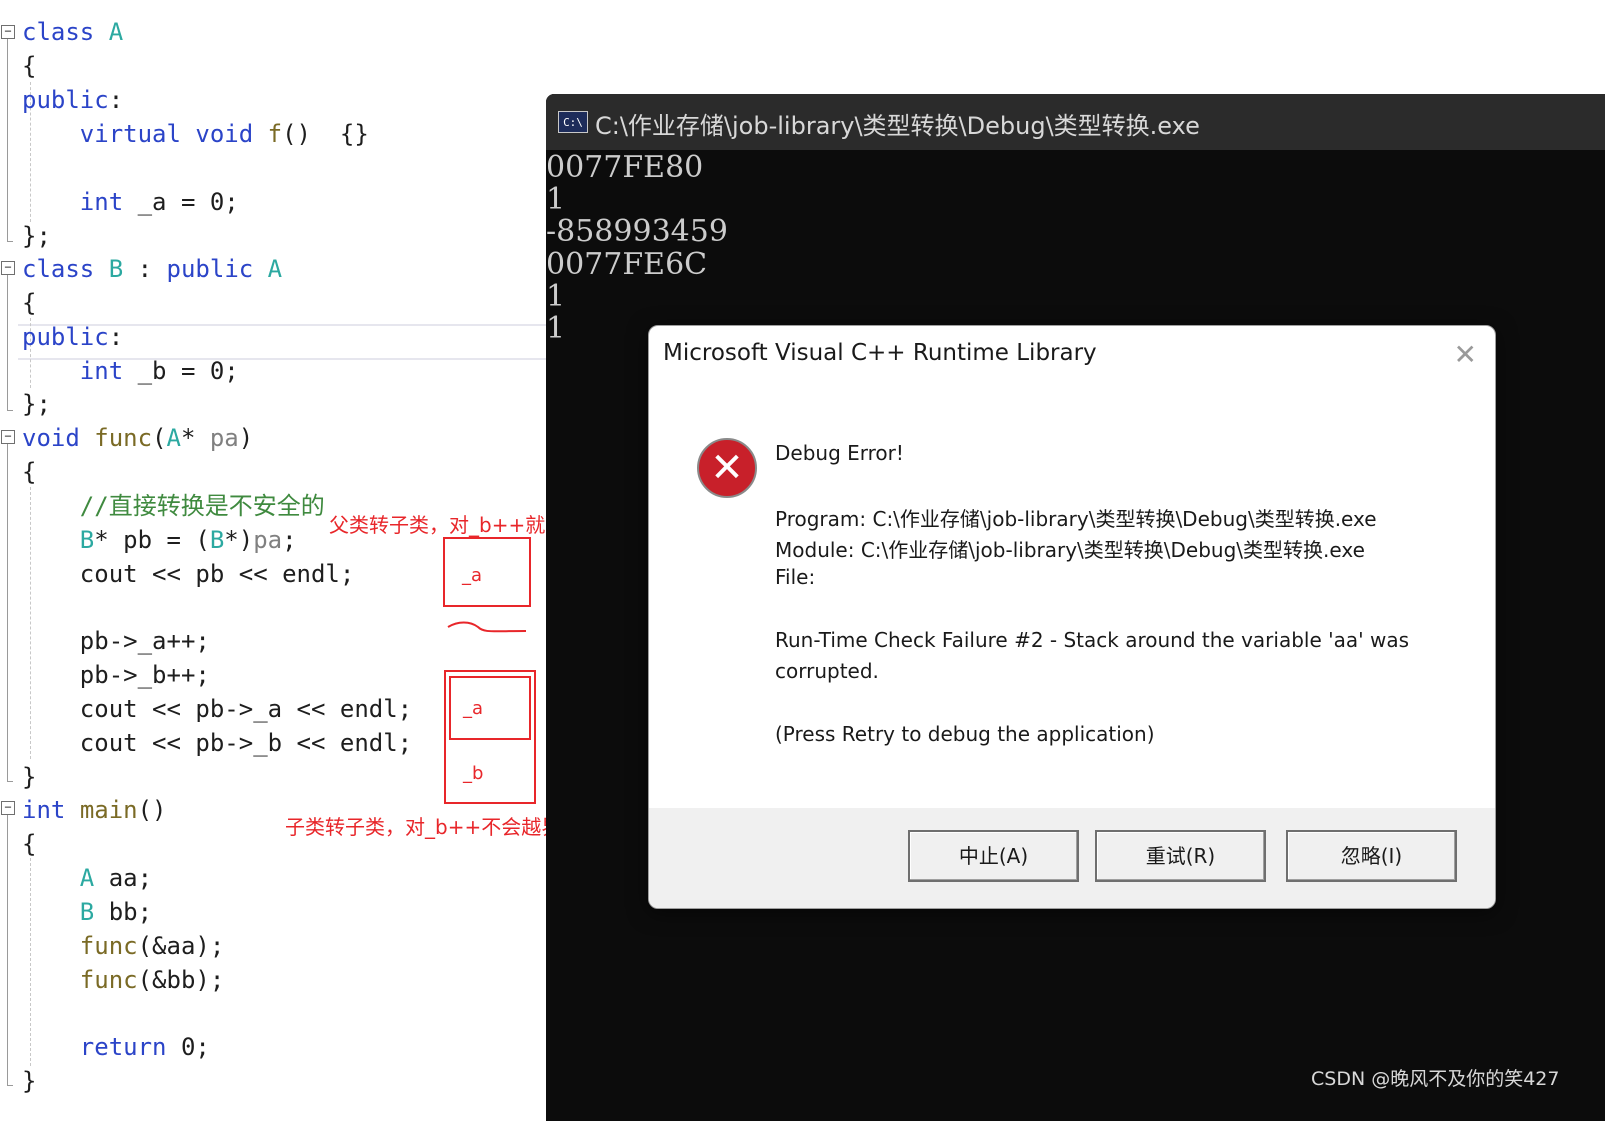  What do you see at coordinates (275, 269) in the screenshot?
I see `code-token: A` at bounding box center [275, 269].